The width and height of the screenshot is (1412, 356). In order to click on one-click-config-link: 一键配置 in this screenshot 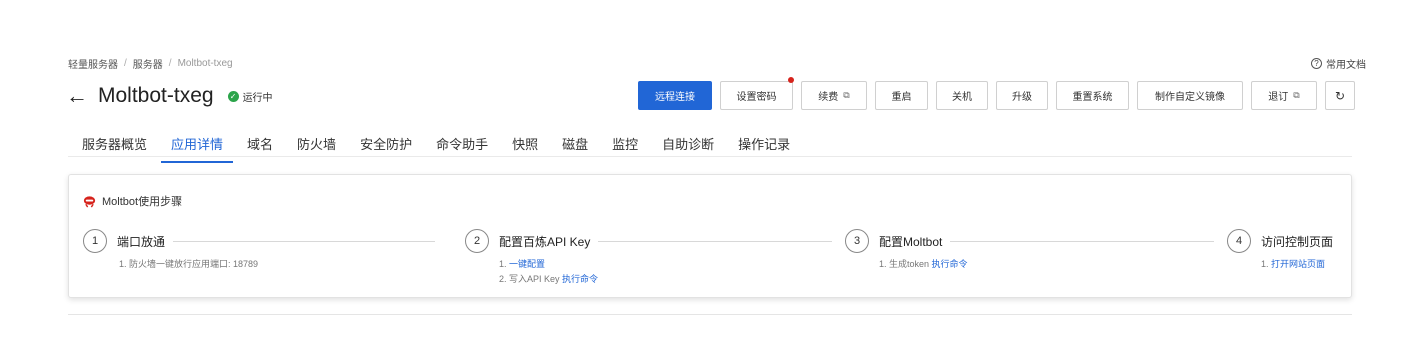, I will do `click(527, 264)`.